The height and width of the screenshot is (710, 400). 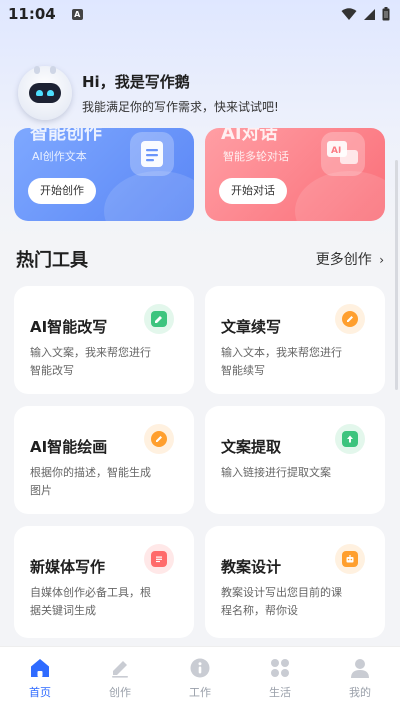 I want to click on hot-tools-title: 热门工具, so click(x=52, y=260).